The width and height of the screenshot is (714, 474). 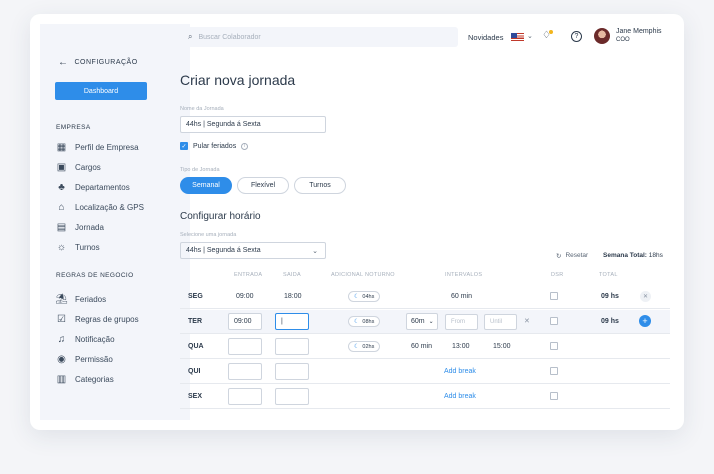 What do you see at coordinates (425, 297) in the screenshot?
I see `table-row-seg: SEG 09:00 18:00 ☾ 04hs 60 min 09 hs ✕` at bounding box center [425, 297].